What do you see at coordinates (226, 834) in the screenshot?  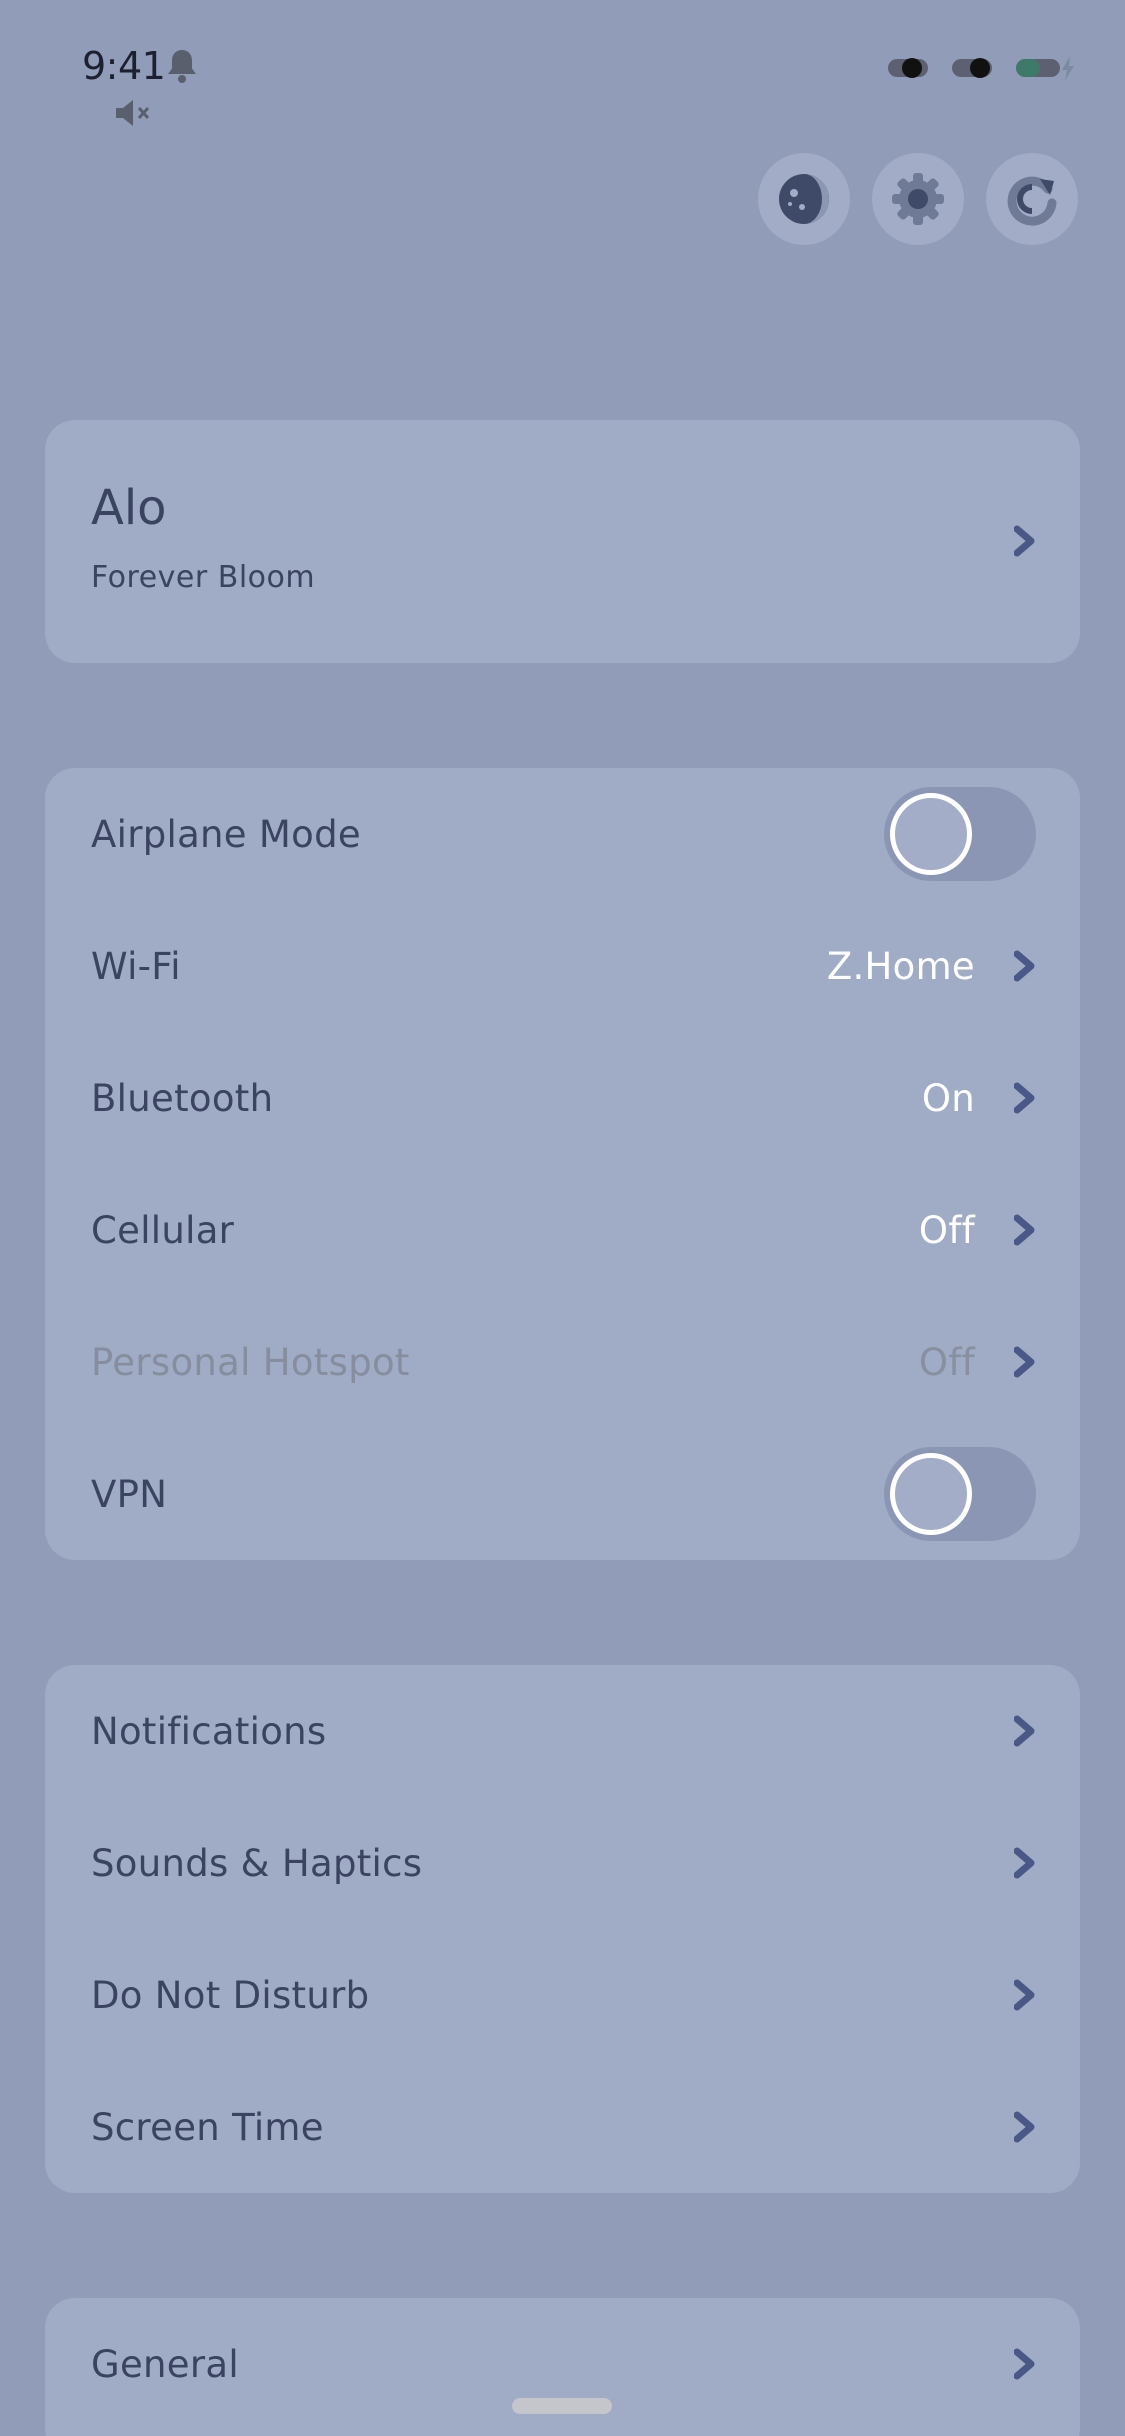 I see `airplane-mode-label: Airplane Mode` at bounding box center [226, 834].